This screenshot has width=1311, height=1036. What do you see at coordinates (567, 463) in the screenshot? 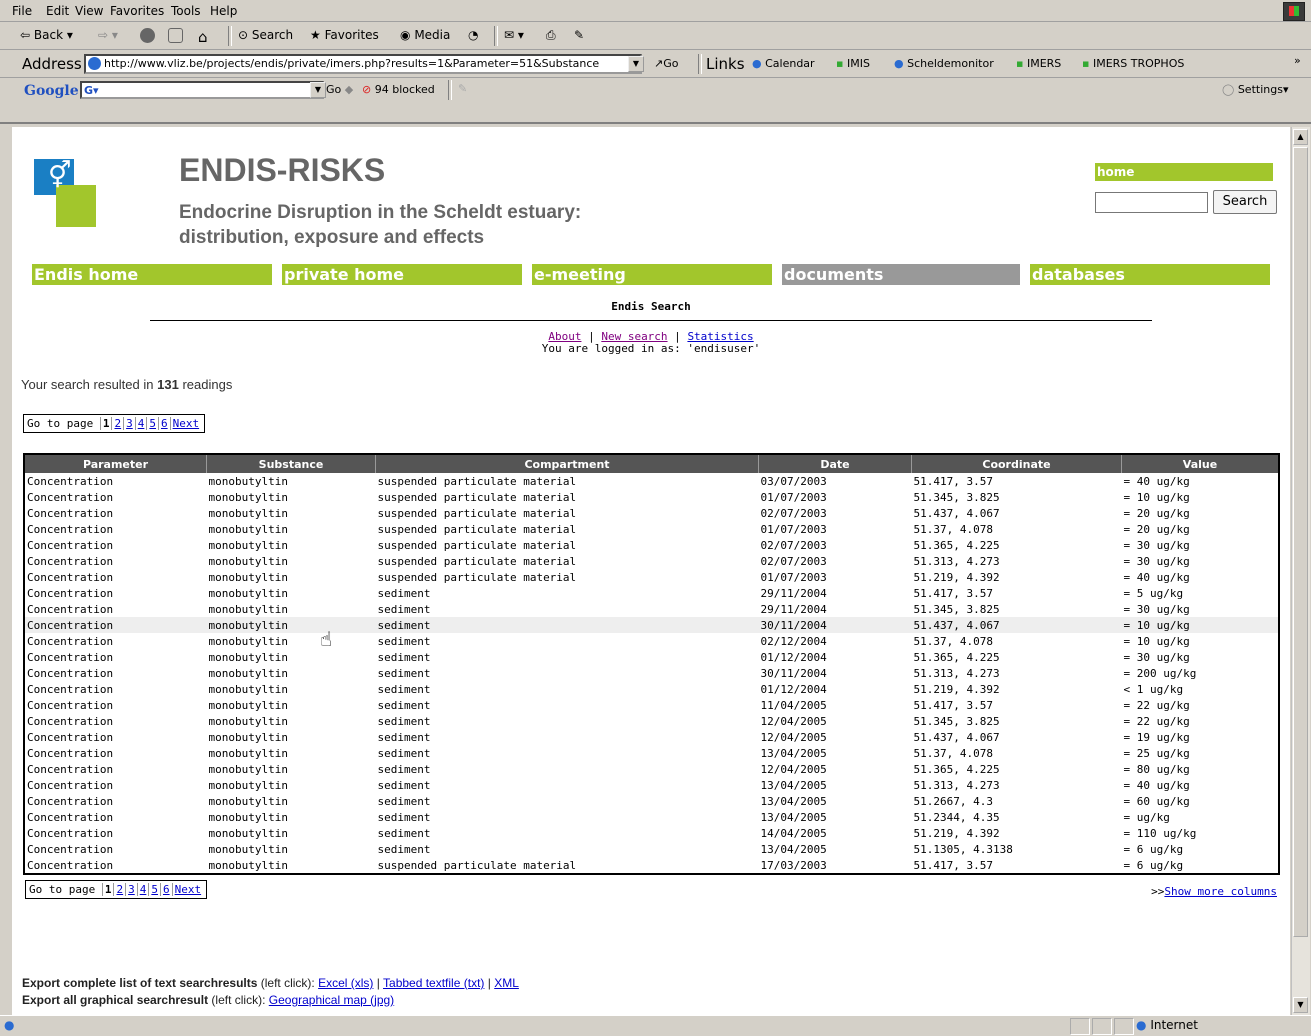
I see `col-compartment: Compartment` at bounding box center [567, 463].